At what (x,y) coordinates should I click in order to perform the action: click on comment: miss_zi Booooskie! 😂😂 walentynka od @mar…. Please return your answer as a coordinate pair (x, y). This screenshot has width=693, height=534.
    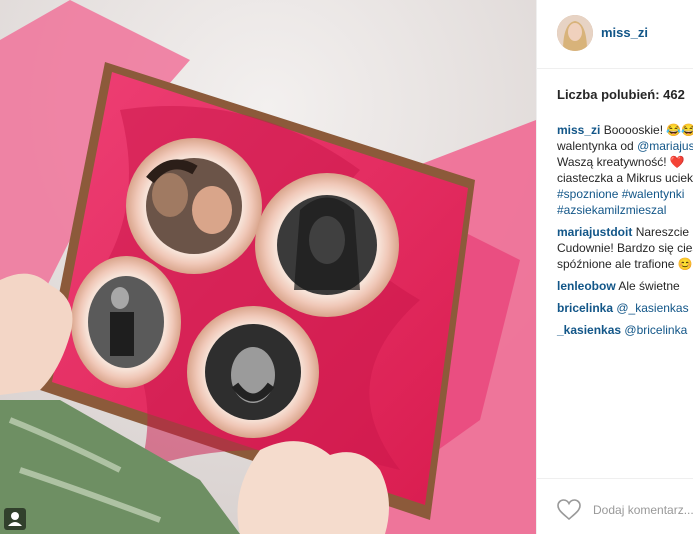
    Looking at the image, I should click on (625, 170).